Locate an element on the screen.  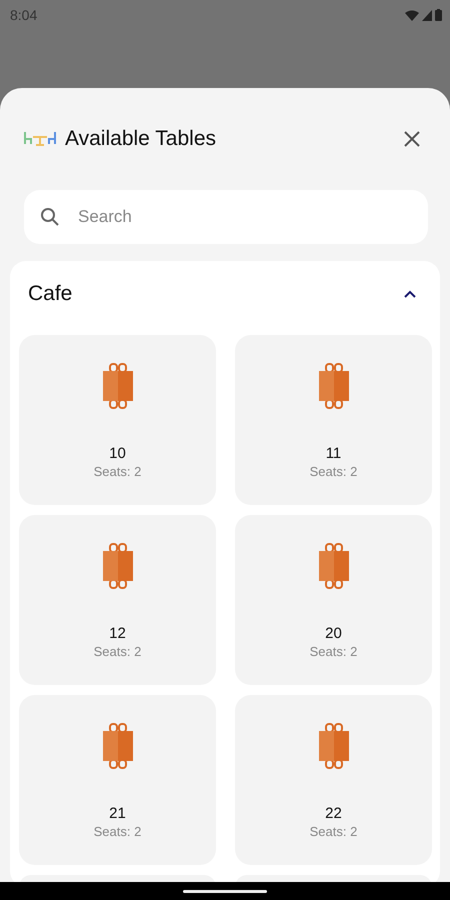
table-card: 22 Seats: 2 is located at coordinates (333, 780).